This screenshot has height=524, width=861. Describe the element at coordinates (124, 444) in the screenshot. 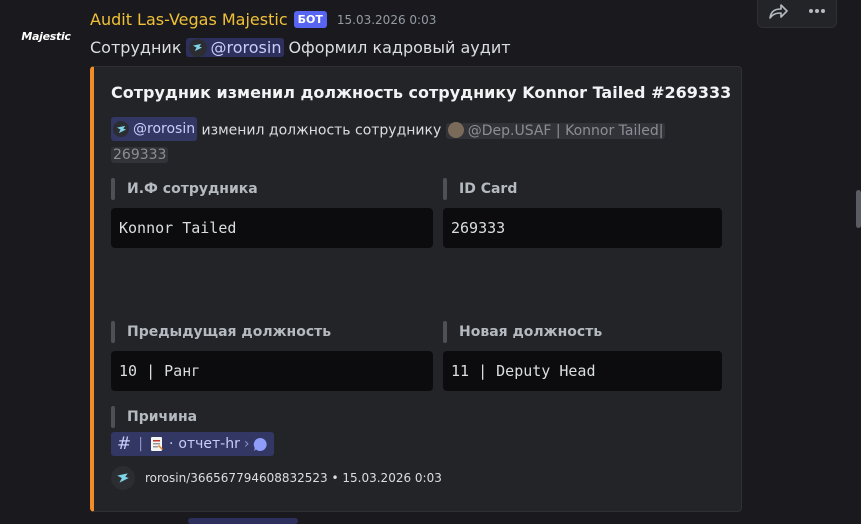

I see `channel-hash-icon: #` at that location.